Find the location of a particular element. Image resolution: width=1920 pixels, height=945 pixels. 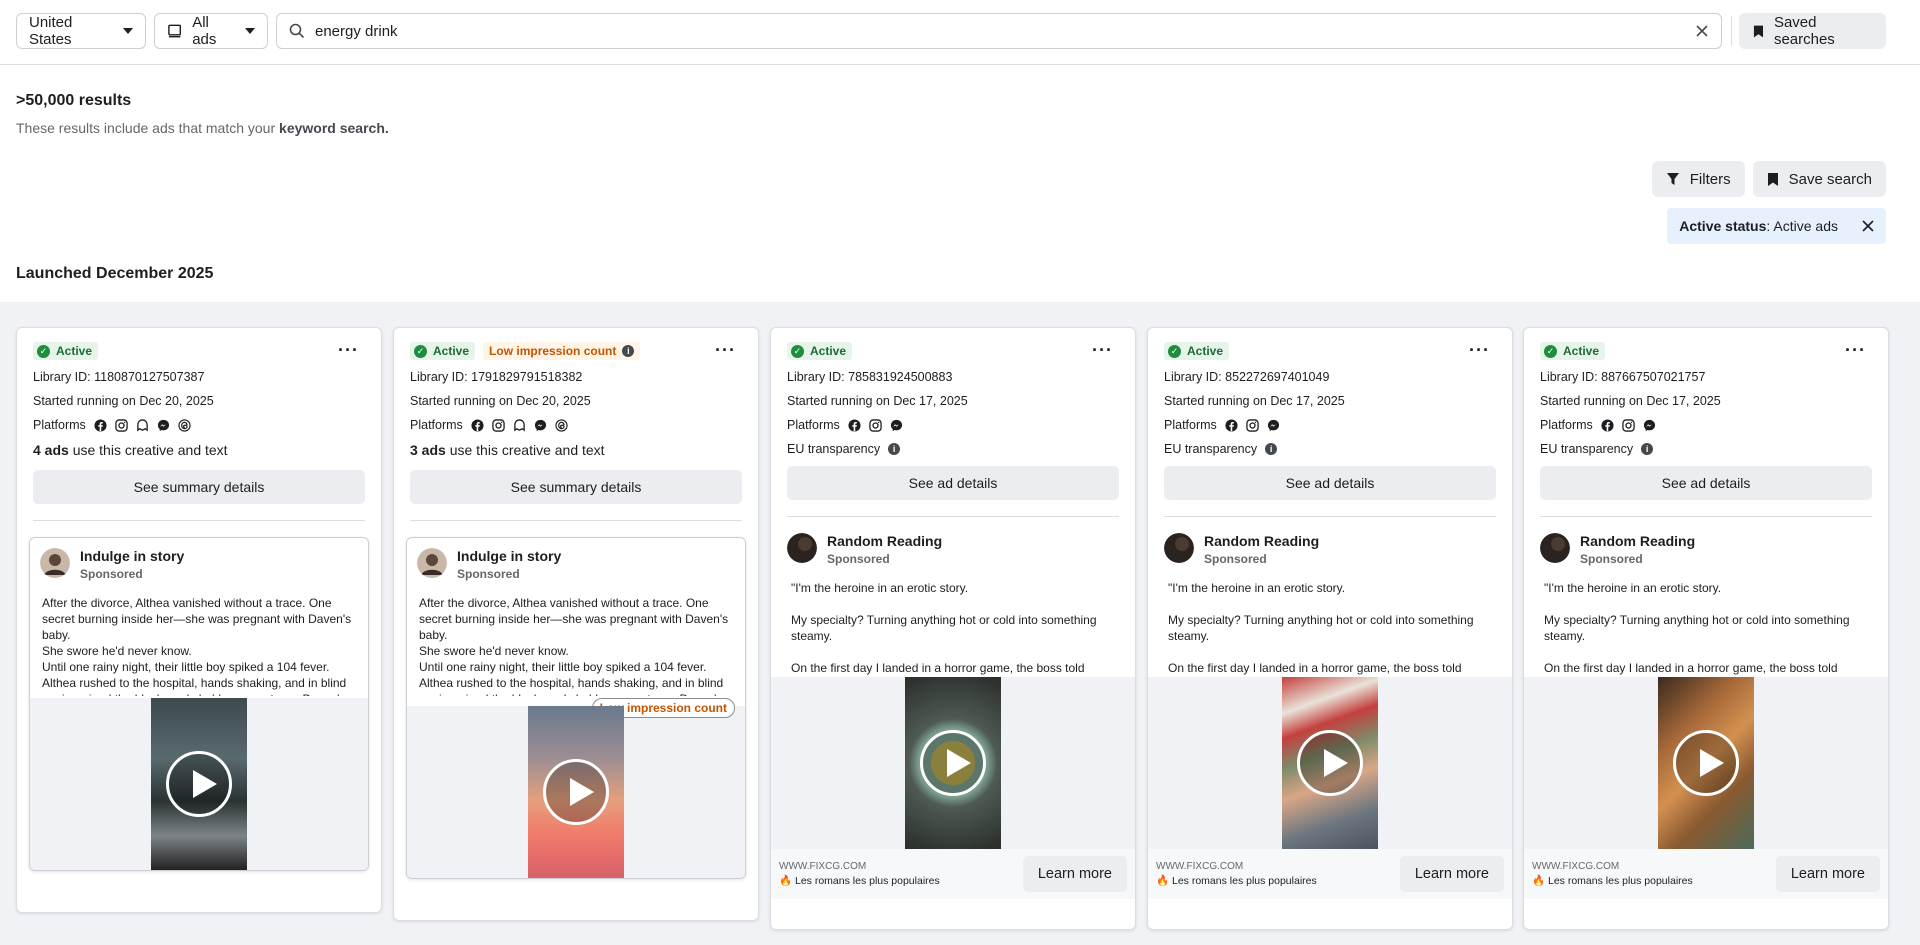

ad-media: Low impression count is located at coordinates (576, 788).